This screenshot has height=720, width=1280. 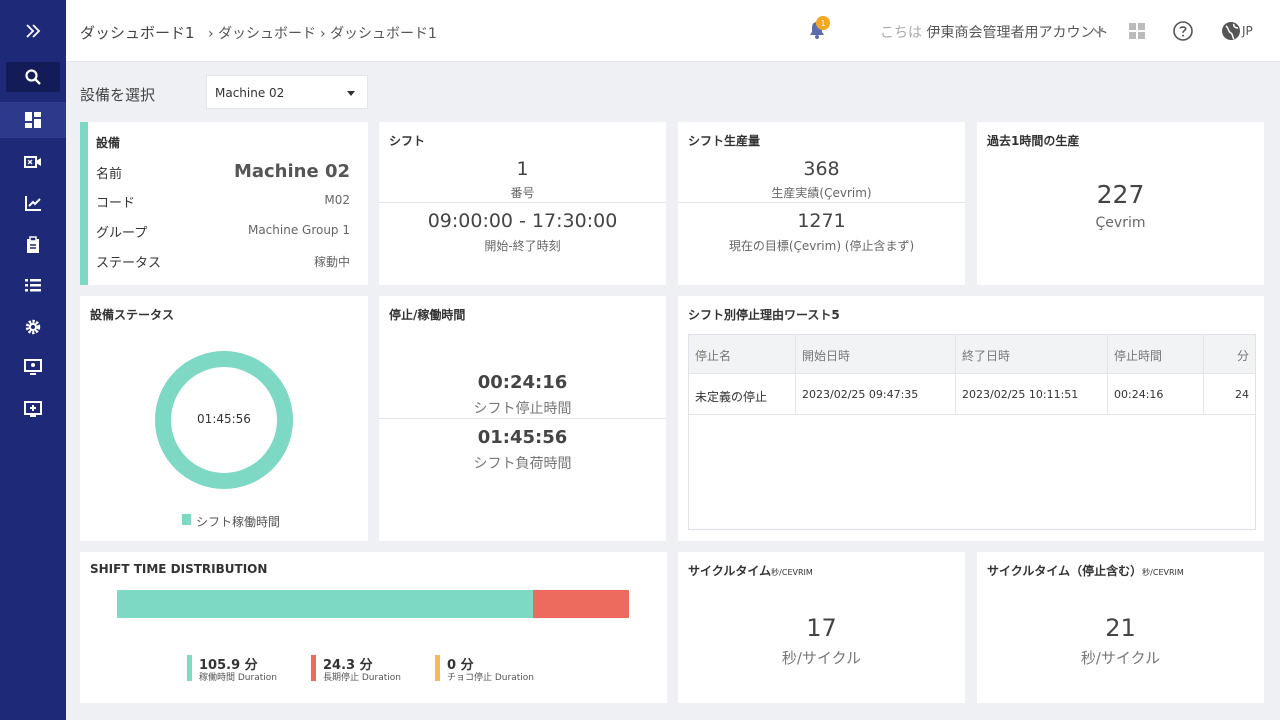 What do you see at coordinates (33, 367) in the screenshot?
I see `monitor-user-icon` at bounding box center [33, 367].